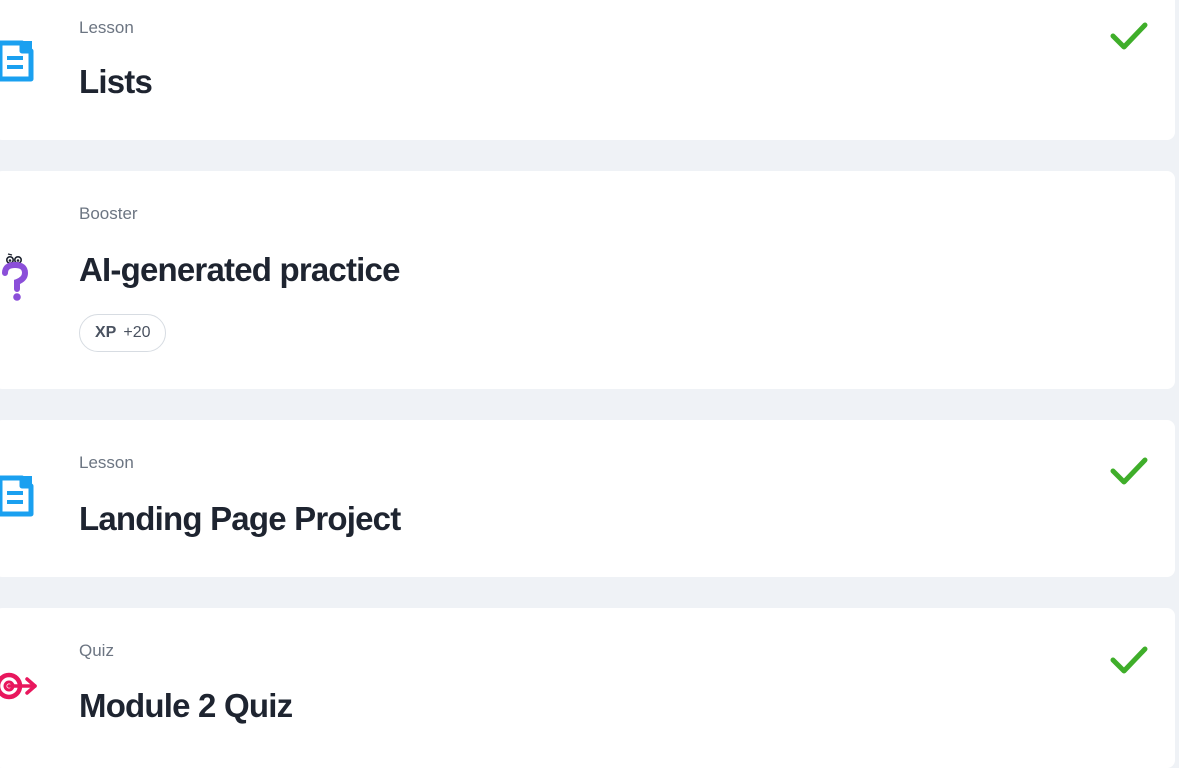 Image resolution: width=1179 pixels, height=768 pixels. What do you see at coordinates (106, 332) in the screenshot?
I see `xp-label: XP` at bounding box center [106, 332].